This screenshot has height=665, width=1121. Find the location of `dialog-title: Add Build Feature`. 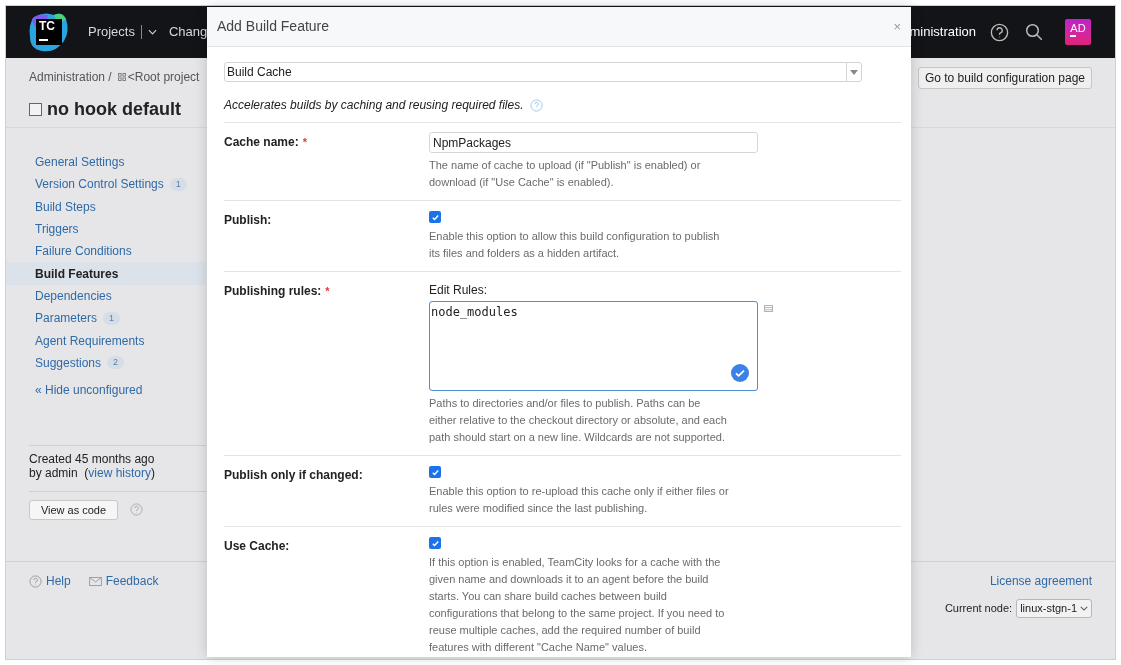

dialog-title: Add Build Feature is located at coordinates (273, 26).